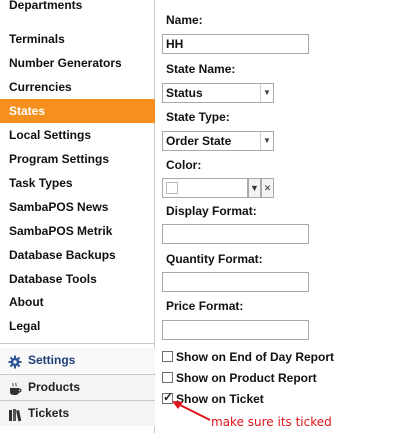 The image size is (413, 433). What do you see at coordinates (246, 378) in the screenshot?
I see `checkbox-label: Show on Product Report` at bounding box center [246, 378].